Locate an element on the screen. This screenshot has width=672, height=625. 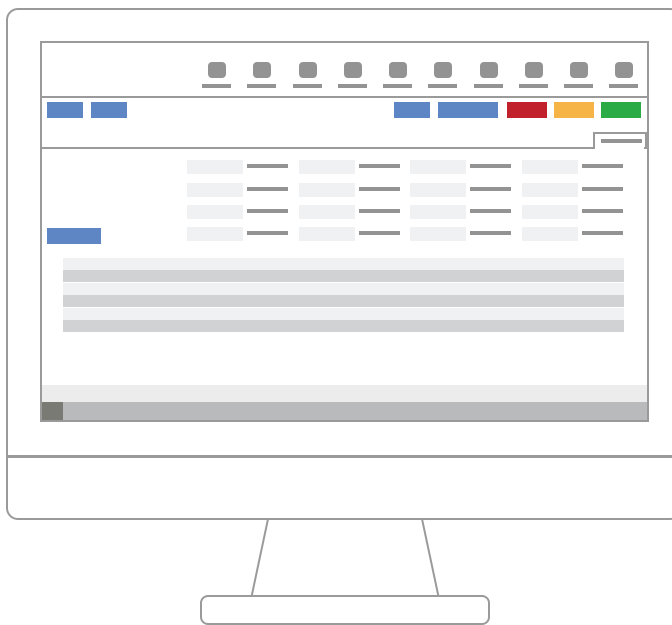
tab-strip-line is located at coordinates (318, 148).